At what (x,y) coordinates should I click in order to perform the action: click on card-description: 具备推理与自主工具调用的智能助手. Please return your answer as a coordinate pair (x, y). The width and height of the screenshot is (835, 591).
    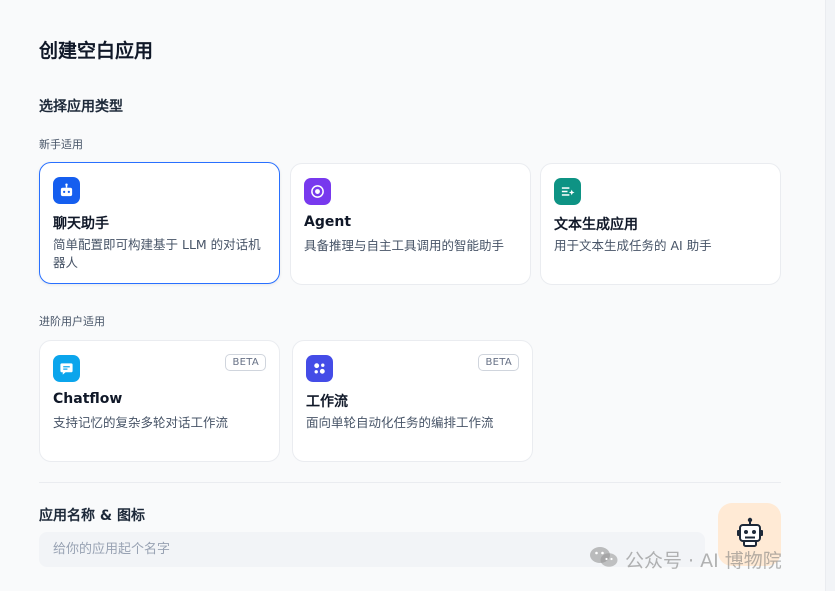
    Looking at the image, I should click on (404, 245).